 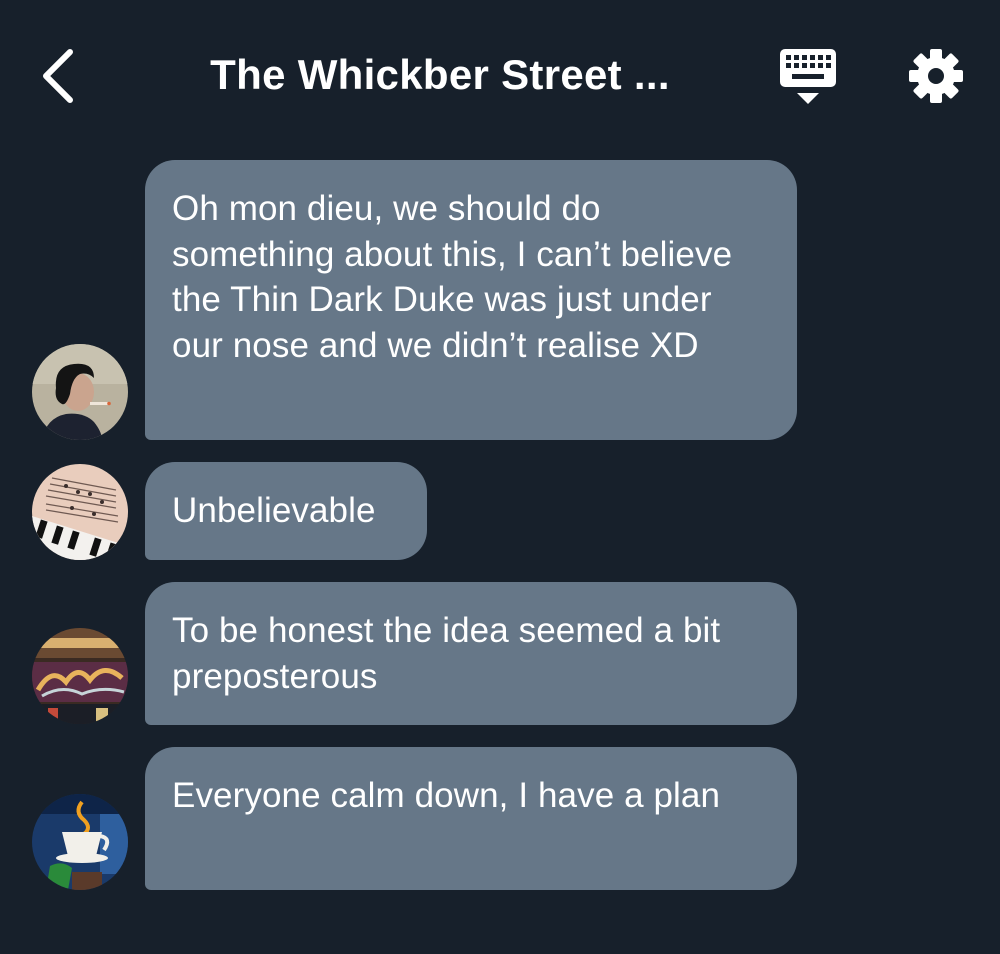 I want to click on coffee-cup-sign-avatar, so click(x=80, y=842).